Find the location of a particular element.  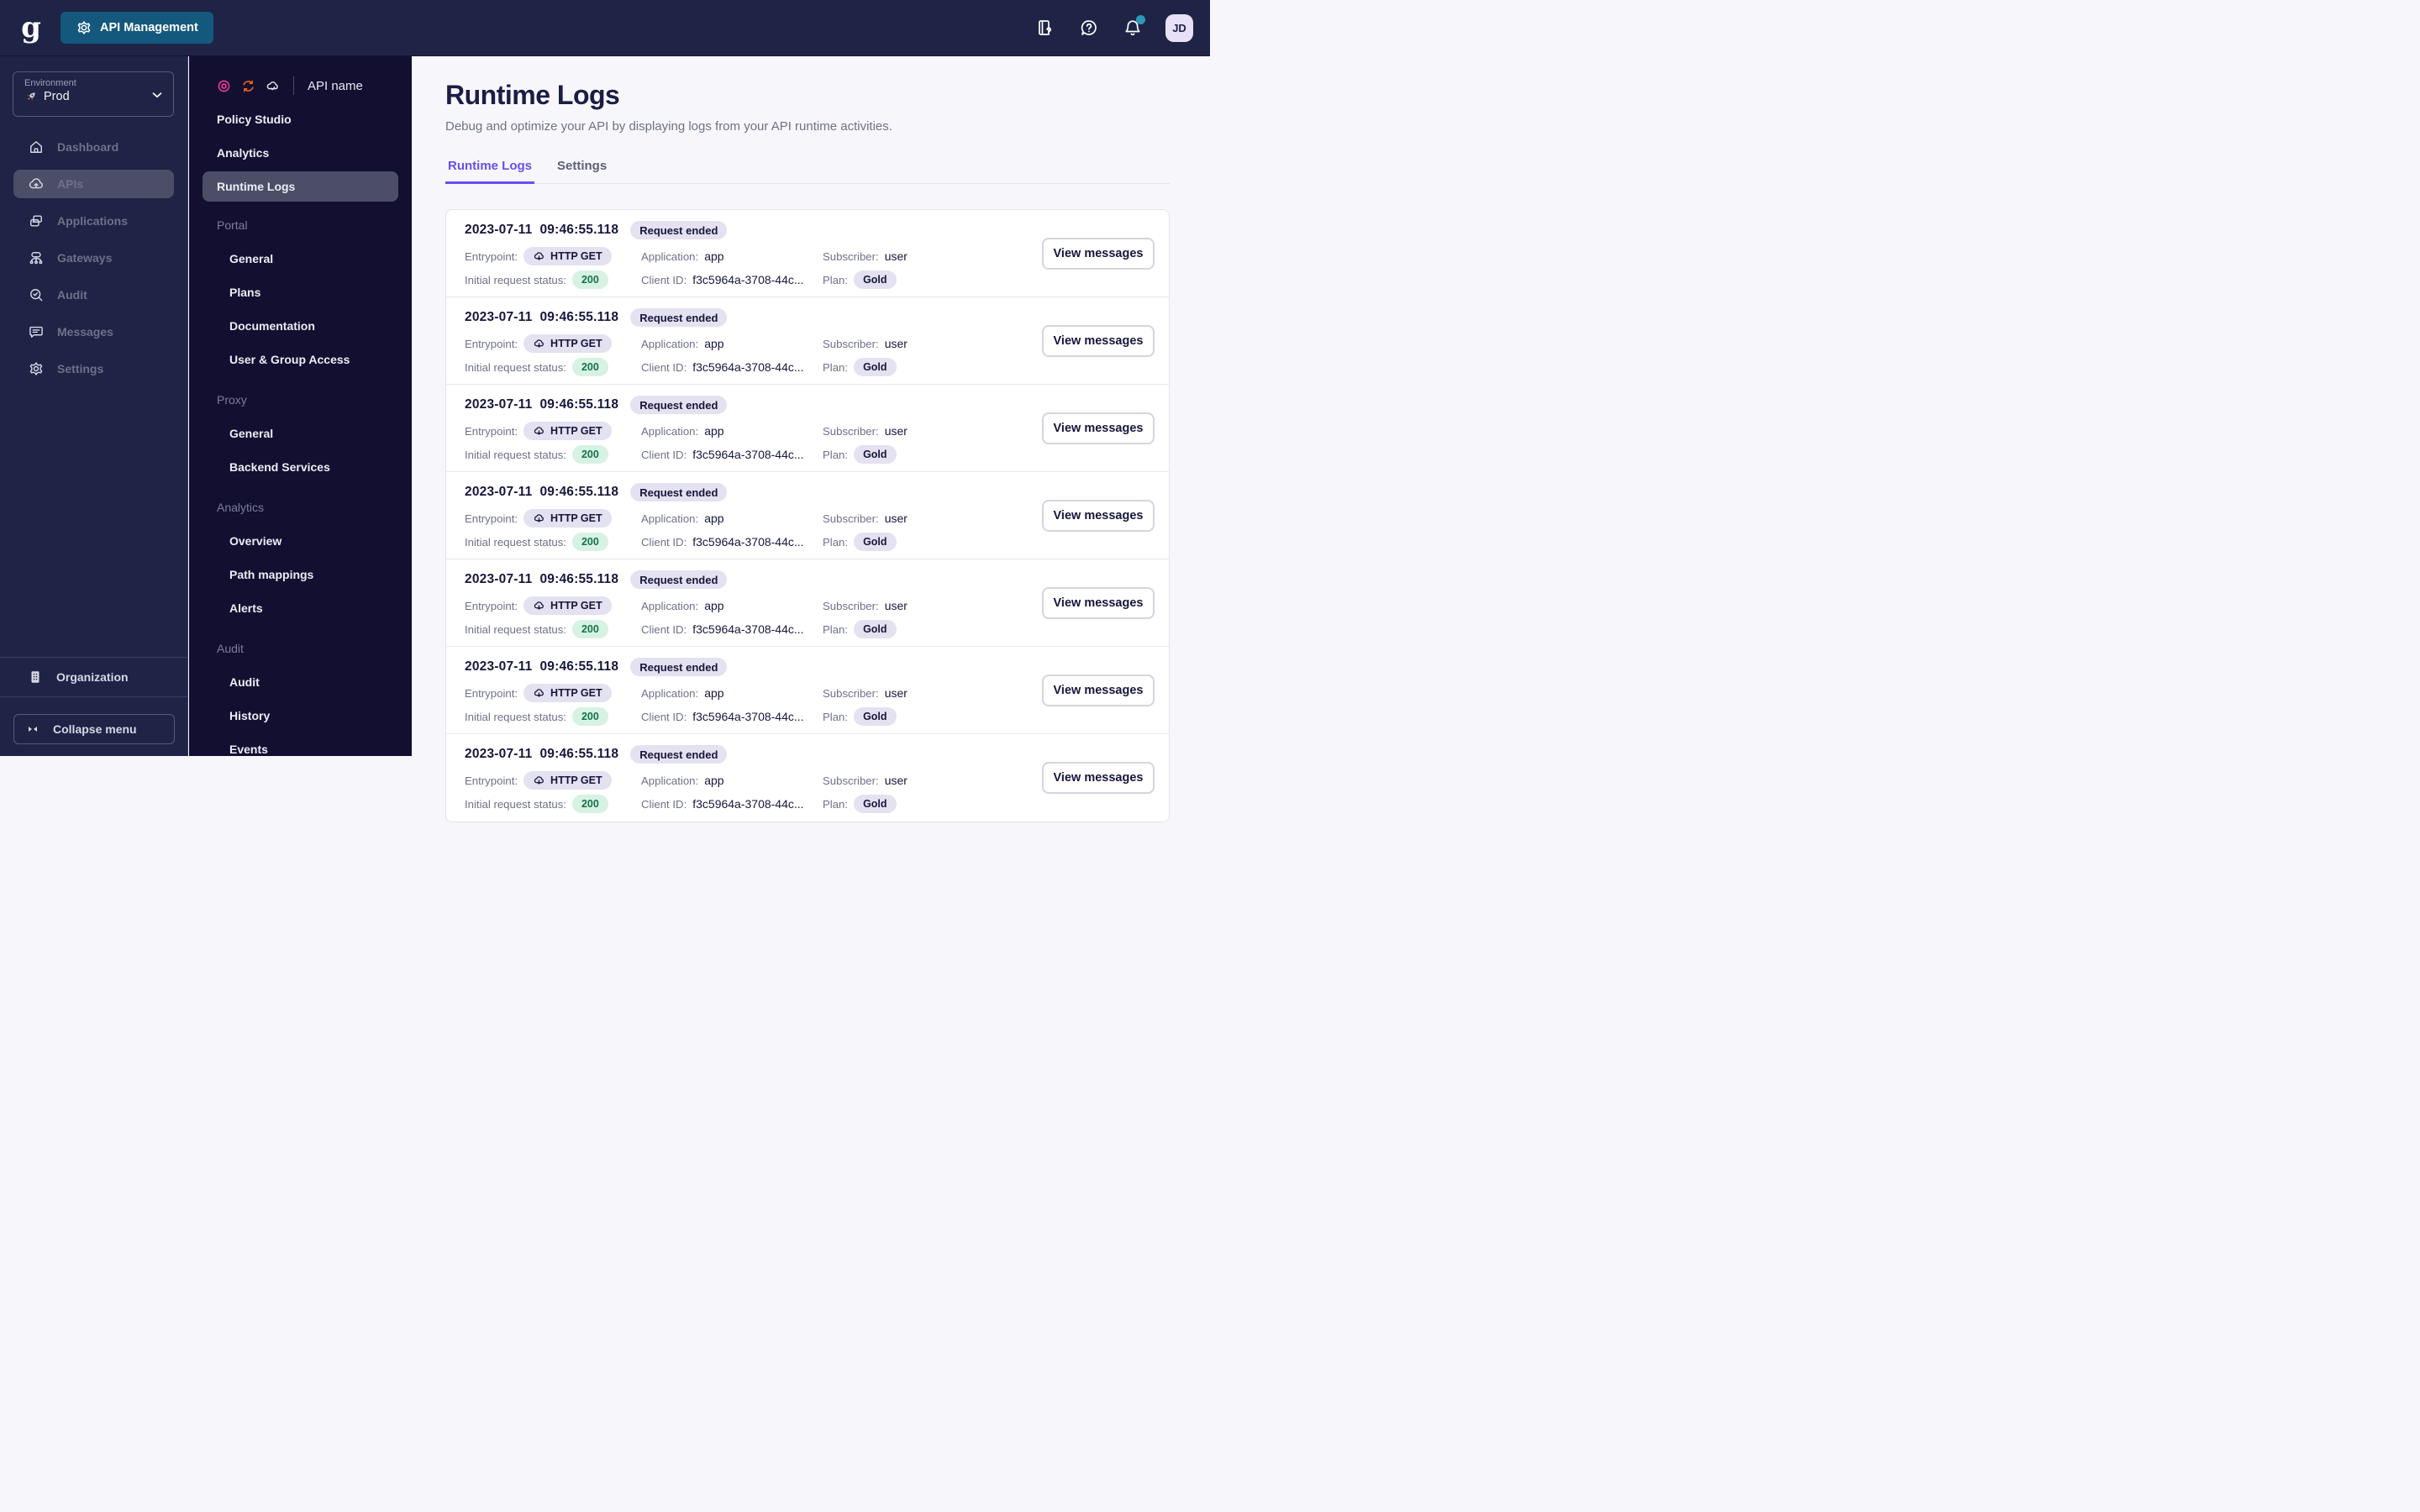

subscriber-field: Subscriber: user is located at coordinates (866, 343).